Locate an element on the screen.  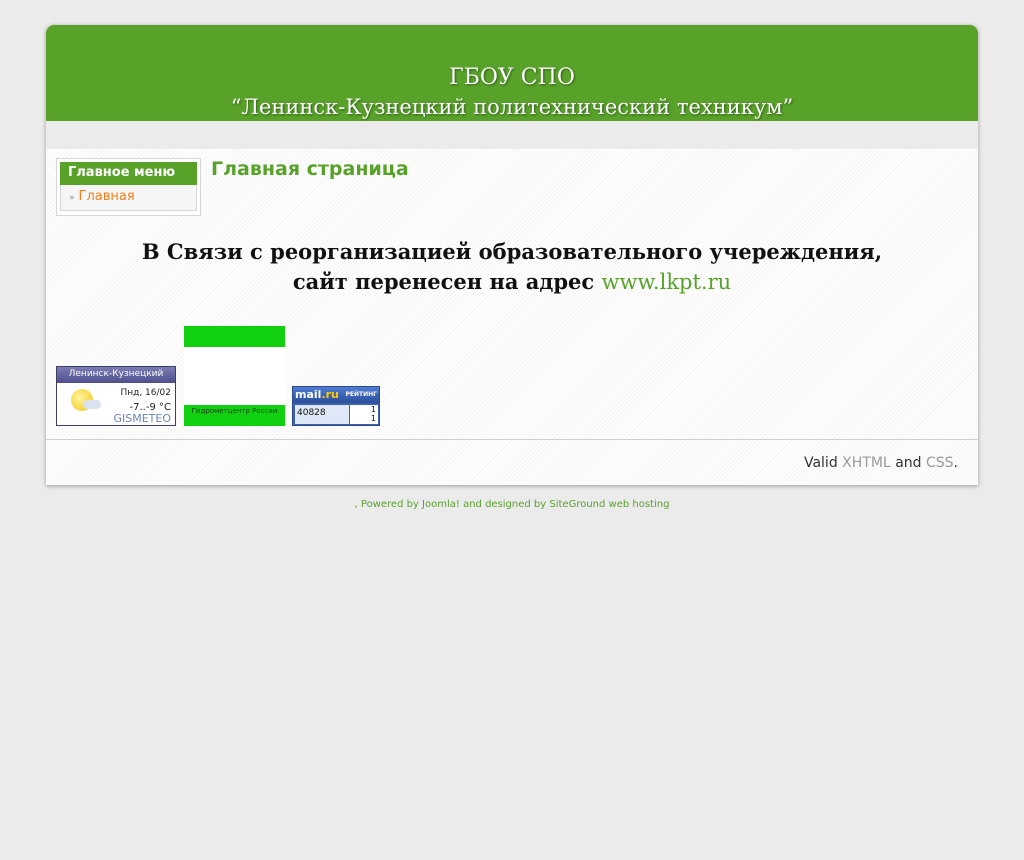
gismeteo-date: Пнд, 16/02 is located at coordinates (145, 393).